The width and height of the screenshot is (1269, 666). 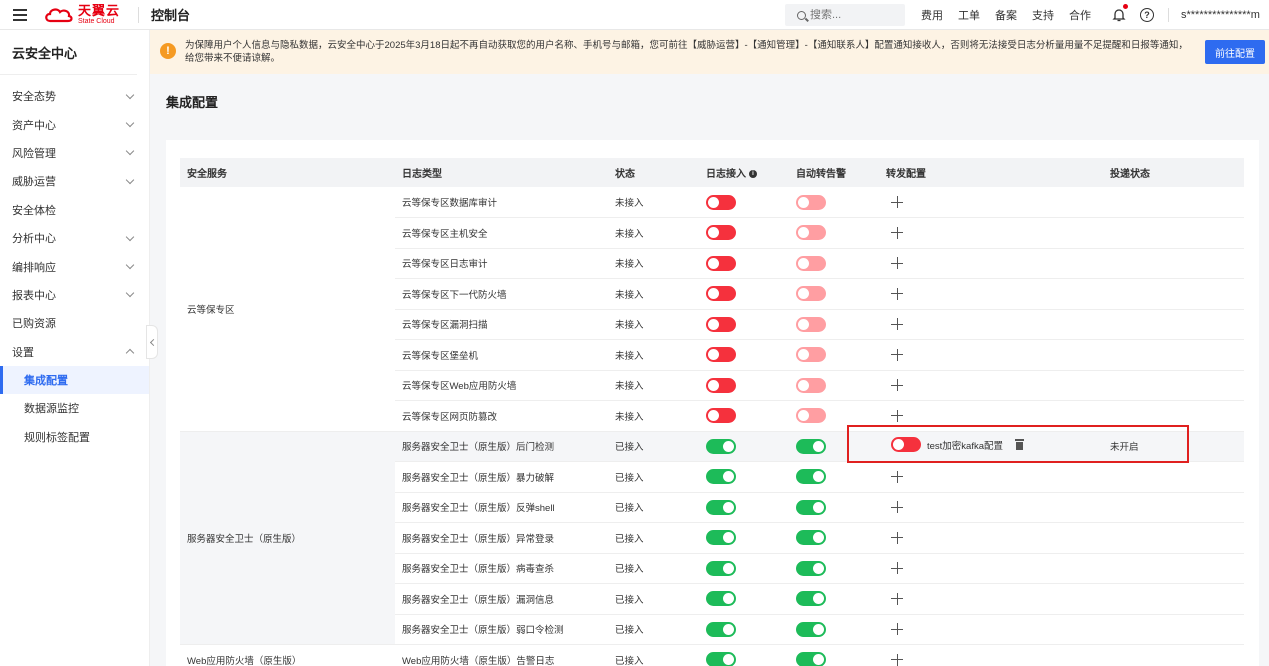 What do you see at coordinates (501, 324) in the screenshot?
I see `log-type-cell: 云等保专区漏洞扫描` at bounding box center [501, 324].